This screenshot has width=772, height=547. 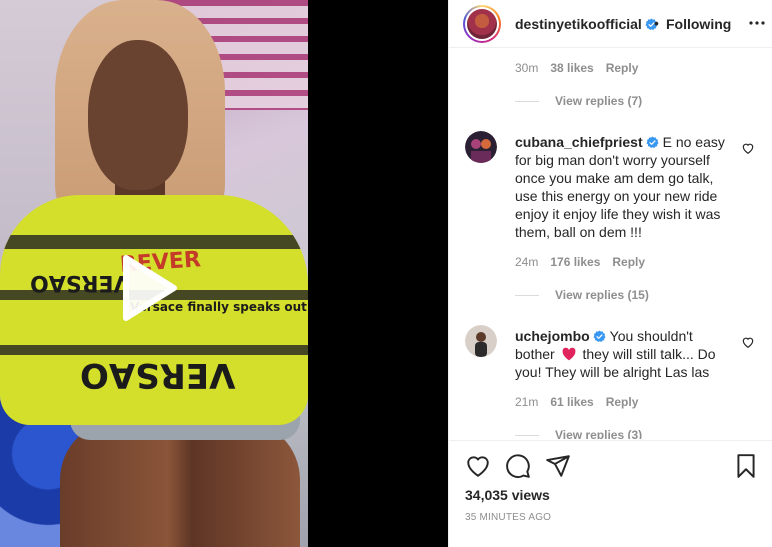 What do you see at coordinates (578, 24) in the screenshot?
I see `author-username-text: destinyetikoofficial` at bounding box center [578, 24].